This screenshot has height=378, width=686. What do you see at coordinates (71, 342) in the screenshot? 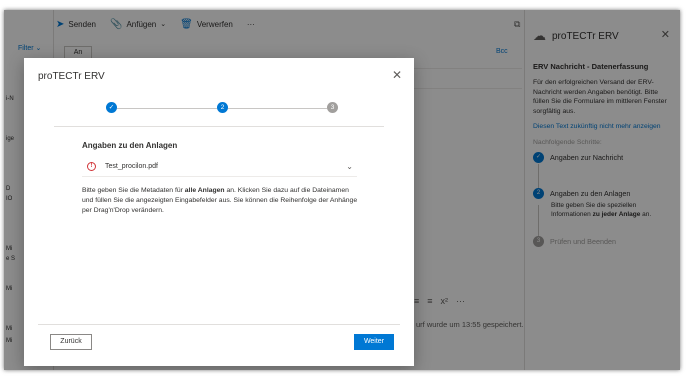
I see `back-button: Zurück` at bounding box center [71, 342].